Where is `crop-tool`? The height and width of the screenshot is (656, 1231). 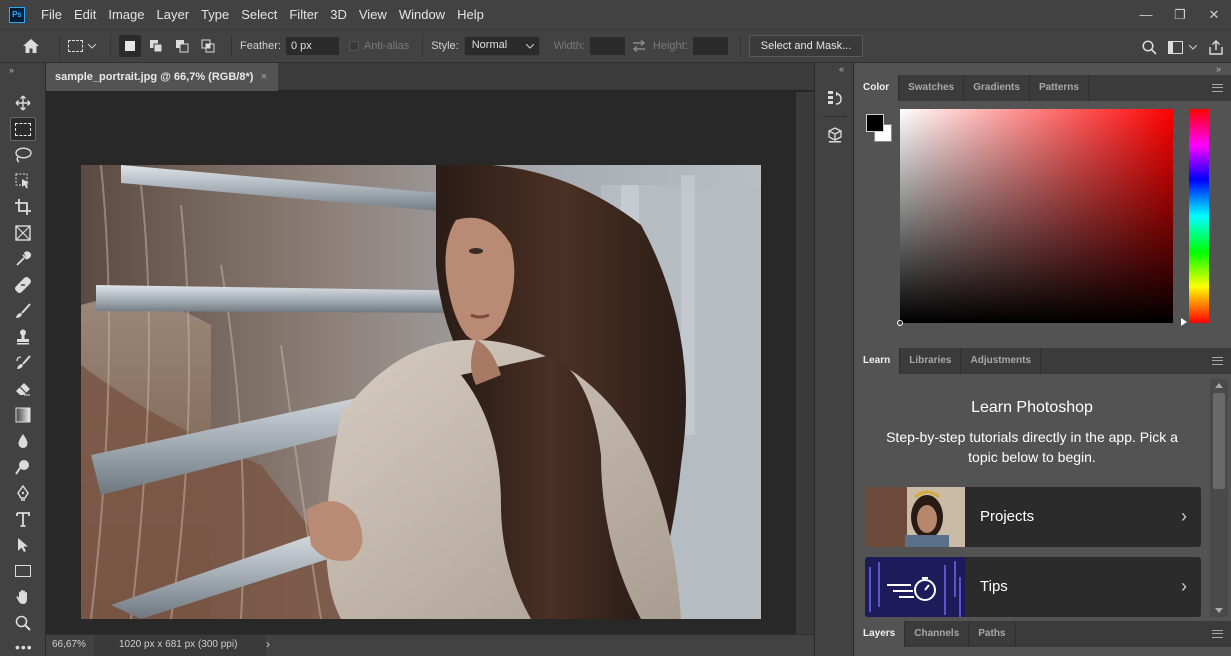
crop-tool is located at coordinates (23, 207).